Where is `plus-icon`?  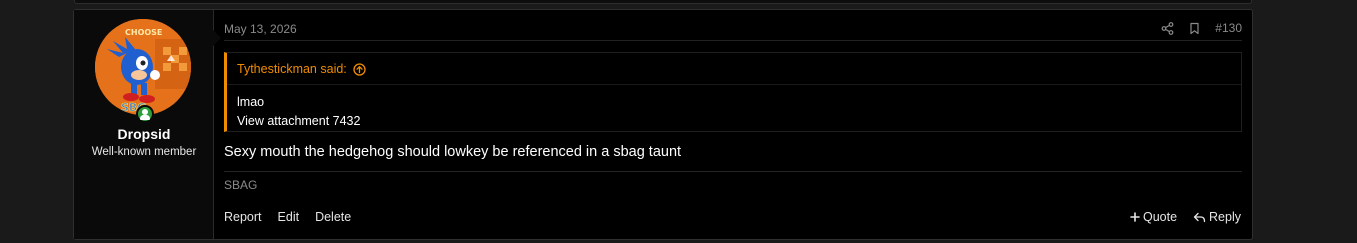 plus-icon is located at coordinates (1135, 217).